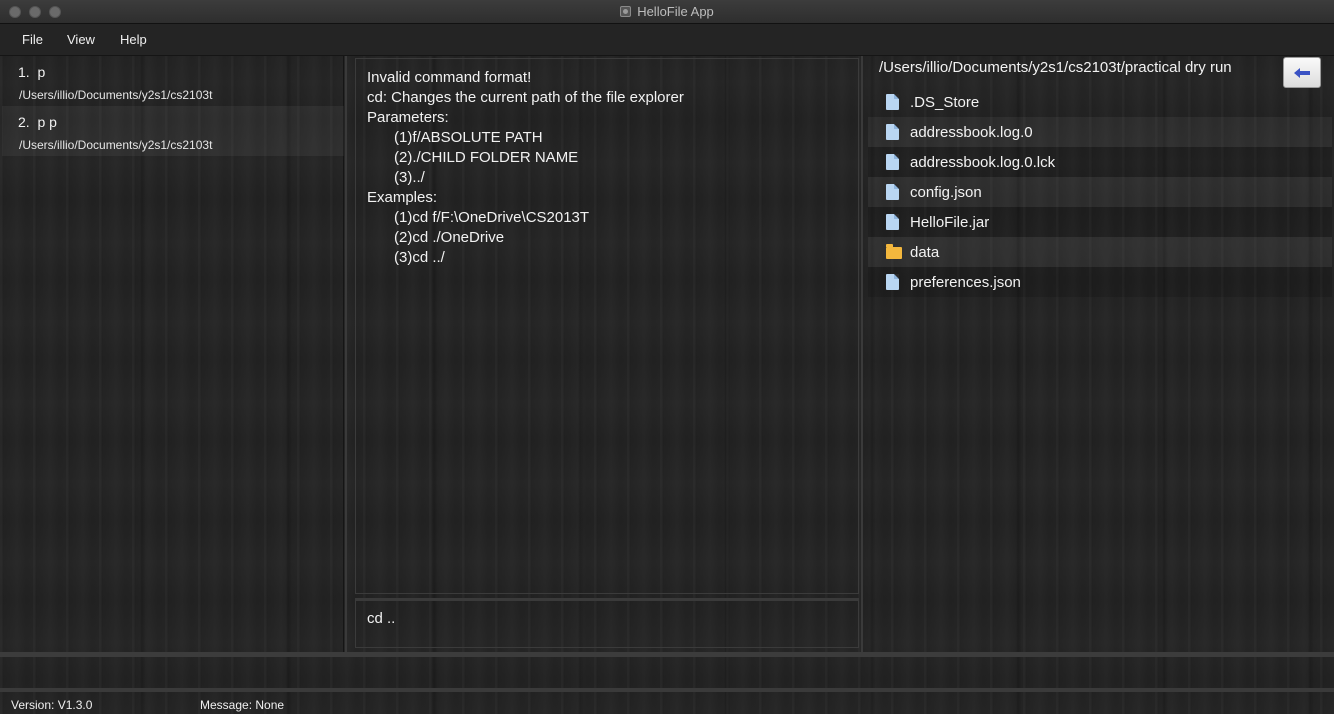  I want to click on split-divider-left, so click(346, 354).